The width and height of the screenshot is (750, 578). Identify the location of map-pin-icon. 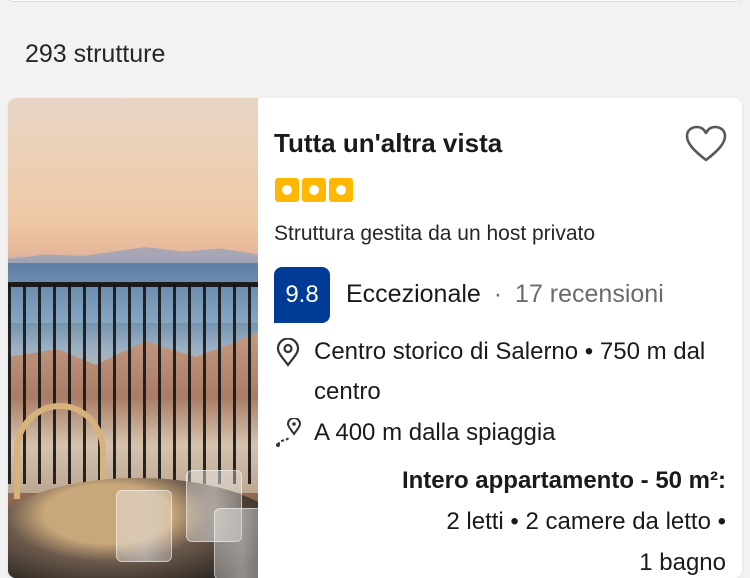
(288, 352).